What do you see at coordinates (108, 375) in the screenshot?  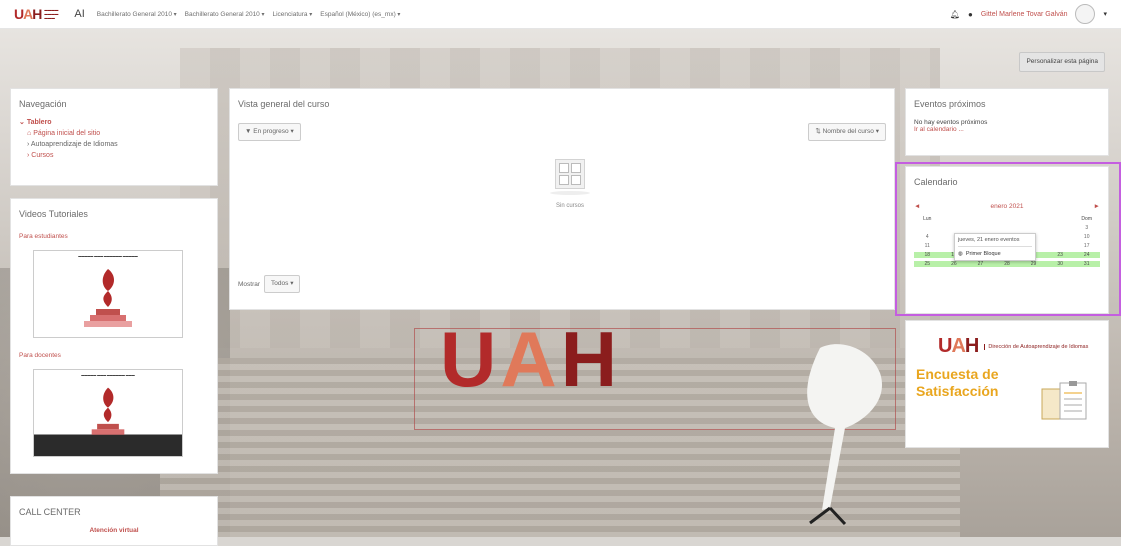 I see `teacher-video-caption: ▬▬▬▬▬ ▬▬▬ ▬▬▬▬▬▬ ▬▬▬` at bounding box center [108, 375].